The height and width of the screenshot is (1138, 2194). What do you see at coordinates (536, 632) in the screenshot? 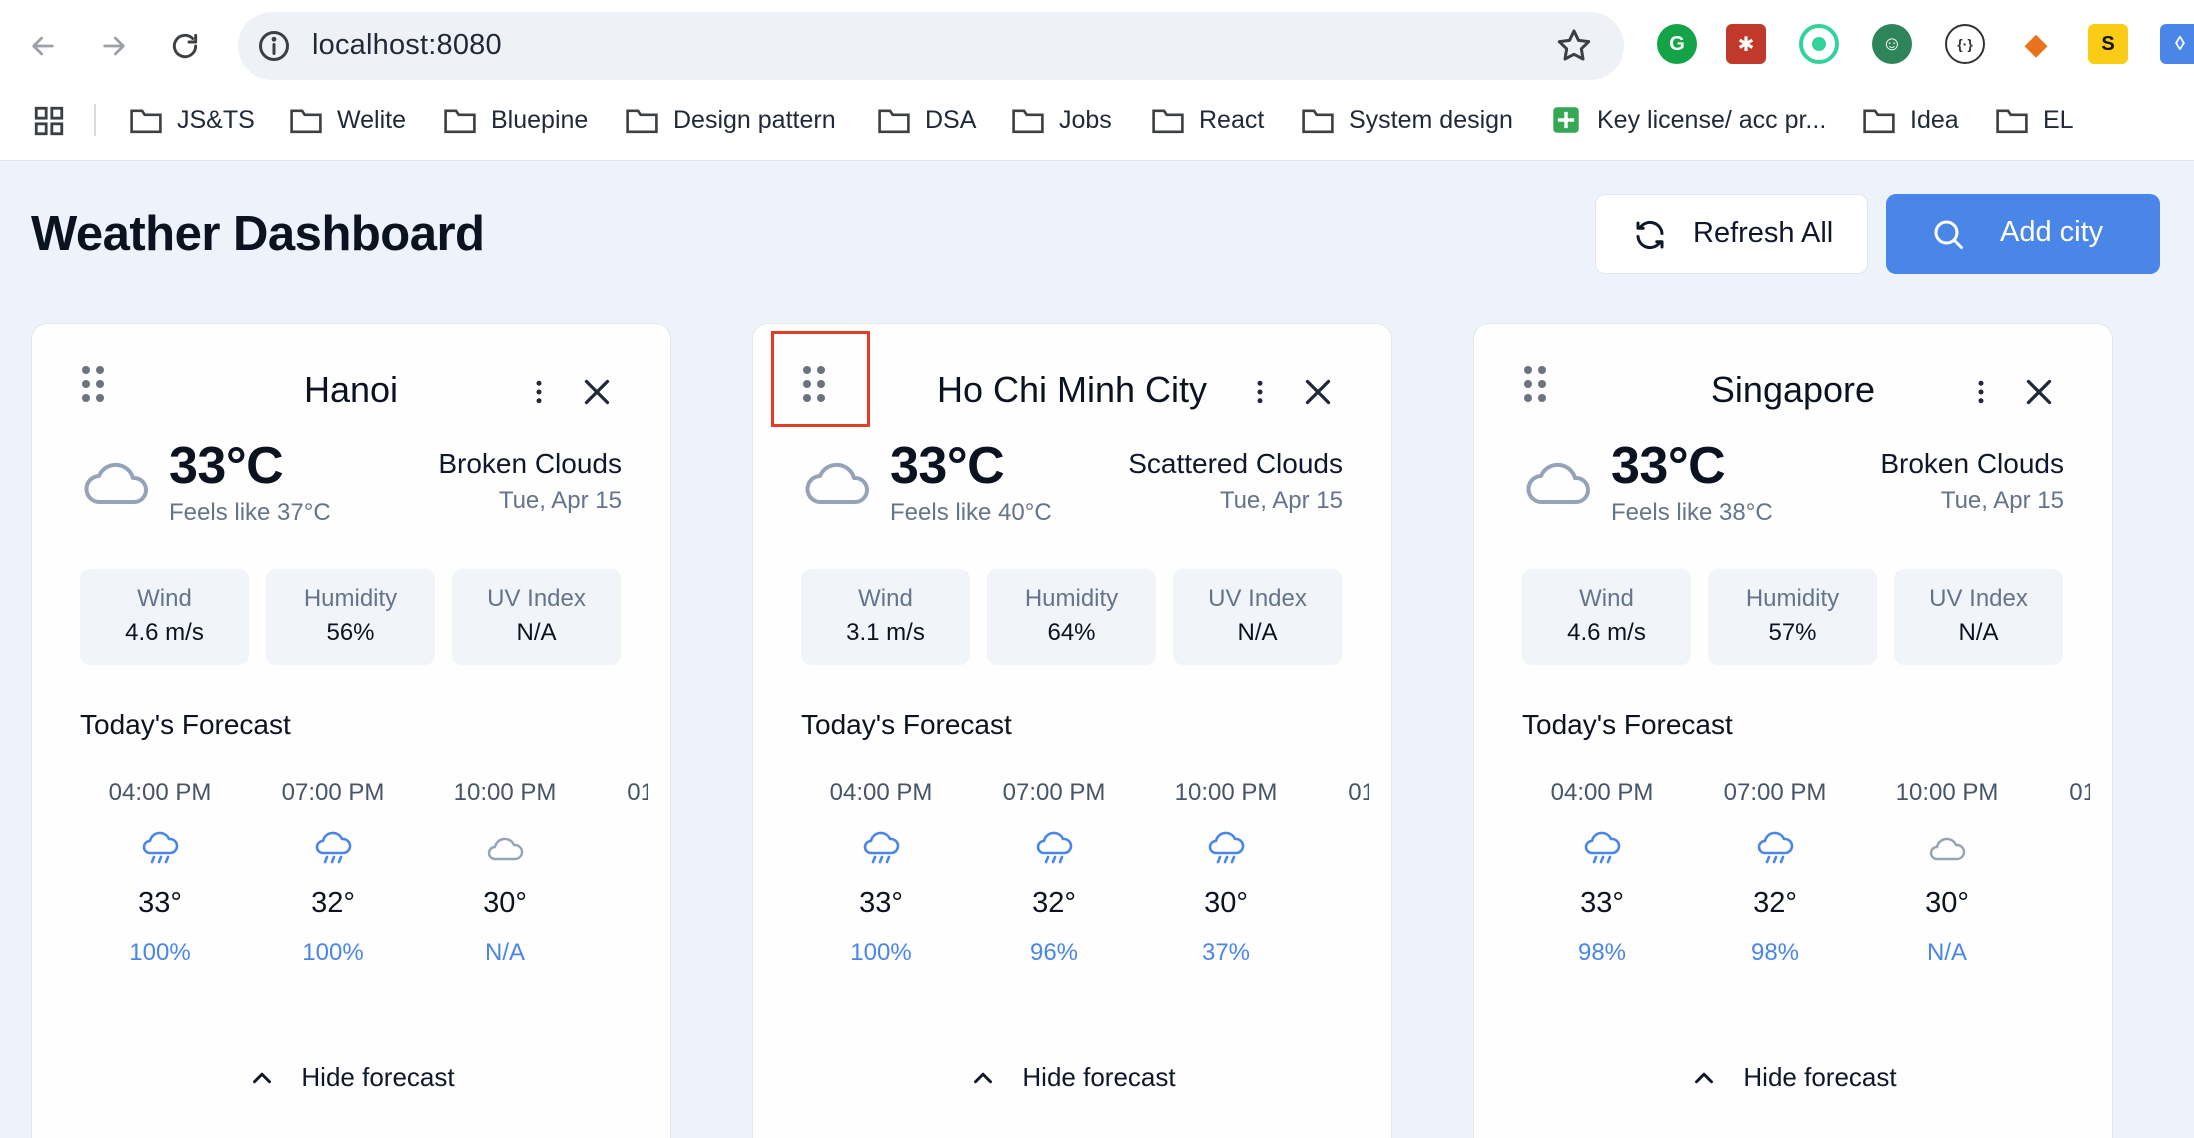
I see `stat-value: N/A` at bounding box center [536, 632].